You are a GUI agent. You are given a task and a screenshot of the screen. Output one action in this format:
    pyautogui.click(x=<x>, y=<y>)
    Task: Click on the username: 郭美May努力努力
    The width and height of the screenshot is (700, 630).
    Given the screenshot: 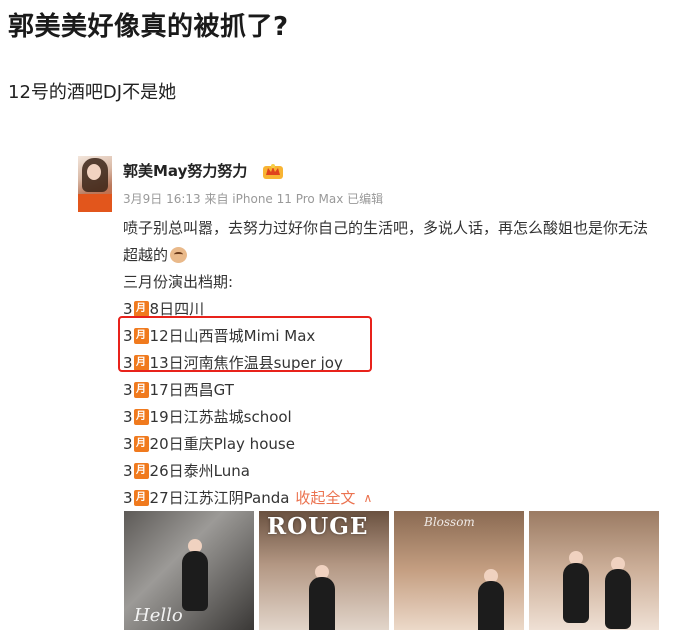 What is the action you would take?
    pyautogui.click(x=185, y=170)
    